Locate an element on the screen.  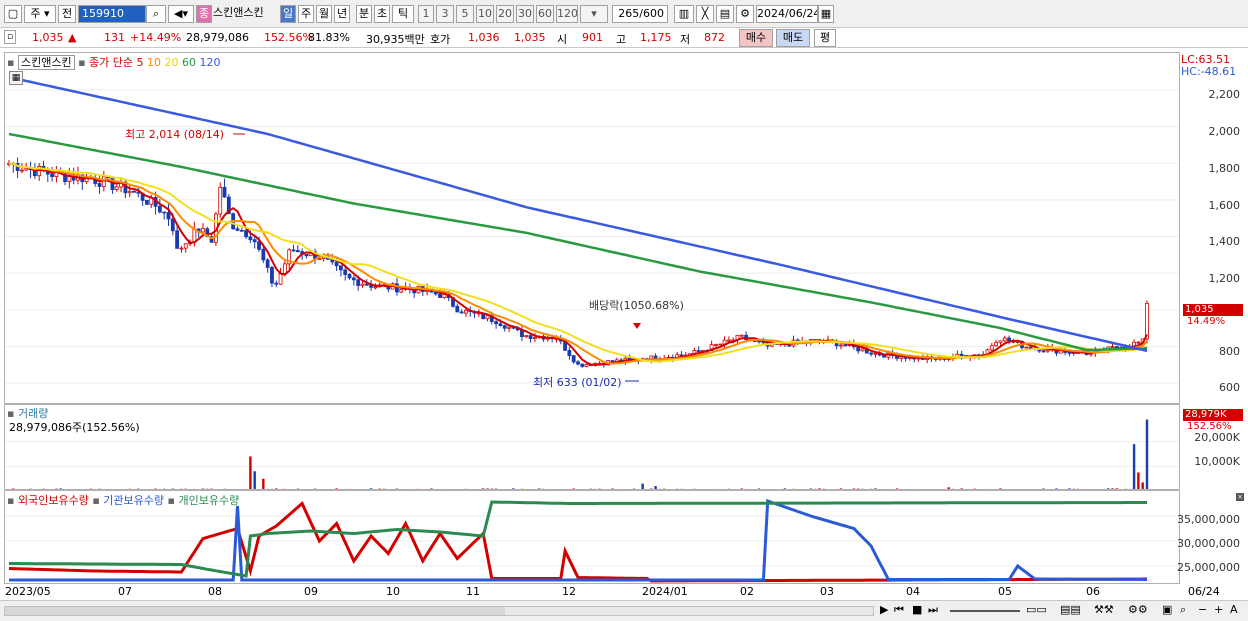
y-tick-2000: 2,000 is located at coordinates (1224, 131).